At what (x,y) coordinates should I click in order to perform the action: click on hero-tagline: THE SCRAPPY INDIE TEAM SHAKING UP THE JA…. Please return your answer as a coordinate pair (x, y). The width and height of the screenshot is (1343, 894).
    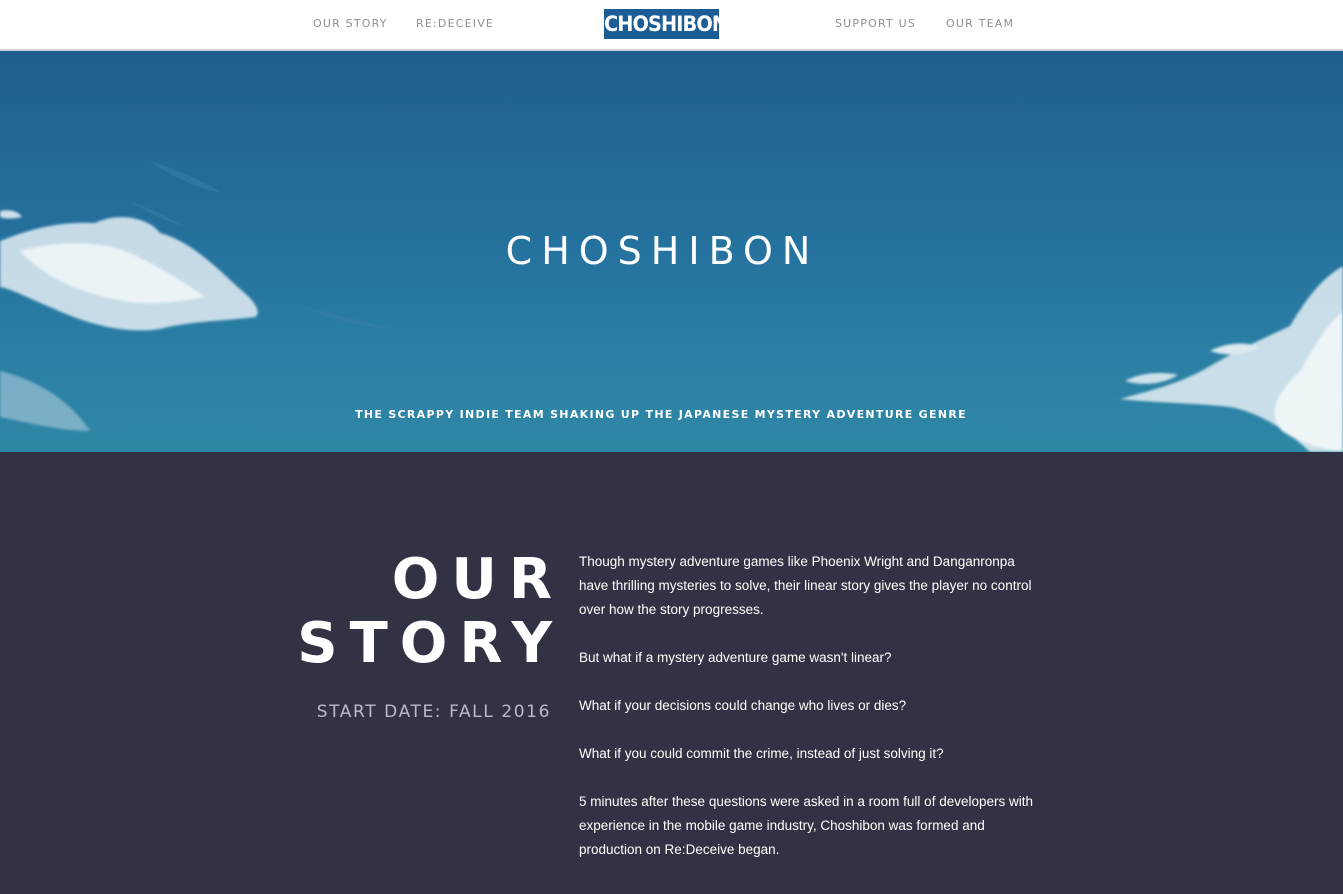
    Looking at the image, I should click on (661, 414).